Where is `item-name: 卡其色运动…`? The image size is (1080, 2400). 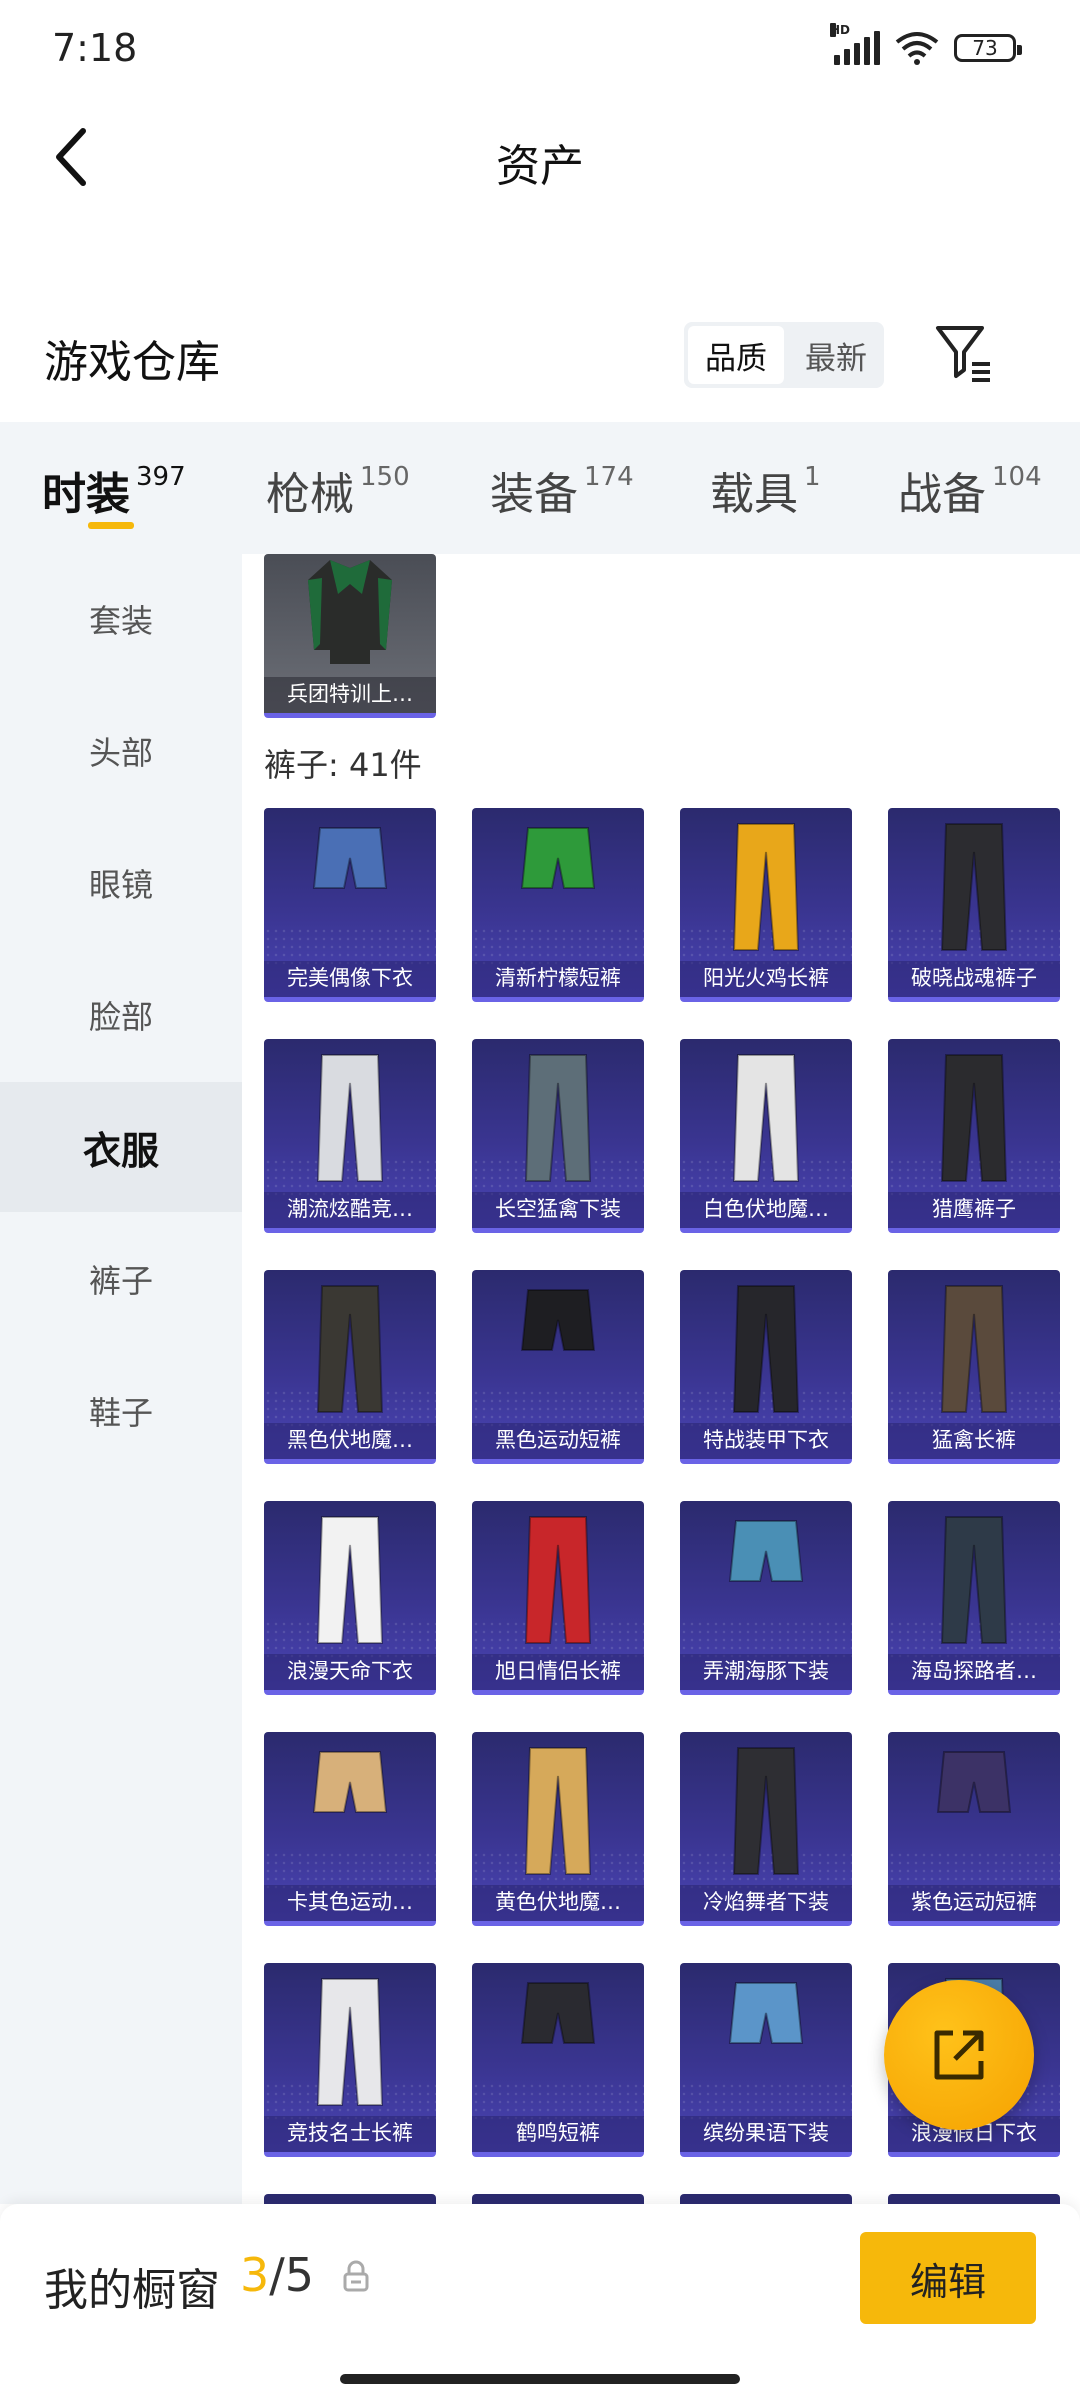
item-name: 卡其色运动… is located at coordinates (350, 1903).